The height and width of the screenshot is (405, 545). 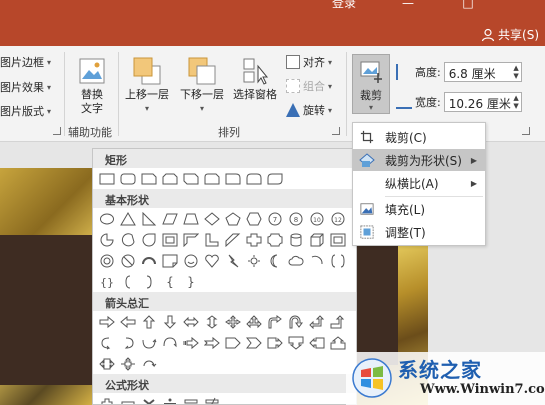 What do you see at coordinates (212, 219) in the screenshot?
I see `diamond-shape-icon` at bounding box center [212, 219].